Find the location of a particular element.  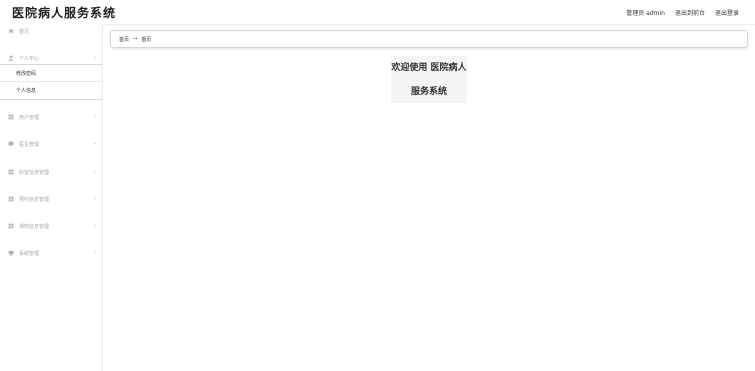

personal-center-submenu: 修改密码 个人信息 is located at coordinates (51, 82).